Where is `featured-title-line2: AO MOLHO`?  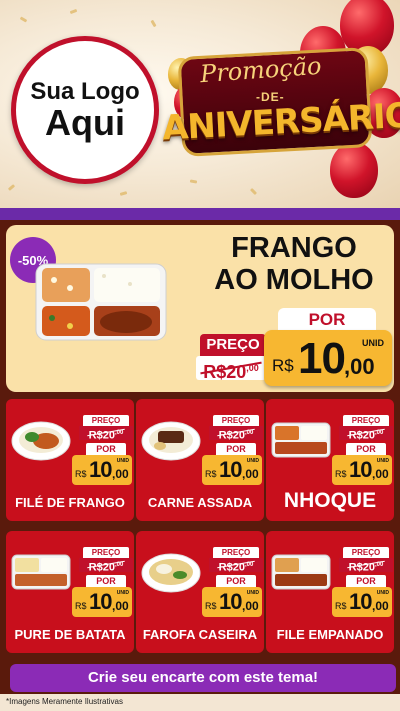
featured-title-line2: AO MOLHO is located at coordinates (294, 280).